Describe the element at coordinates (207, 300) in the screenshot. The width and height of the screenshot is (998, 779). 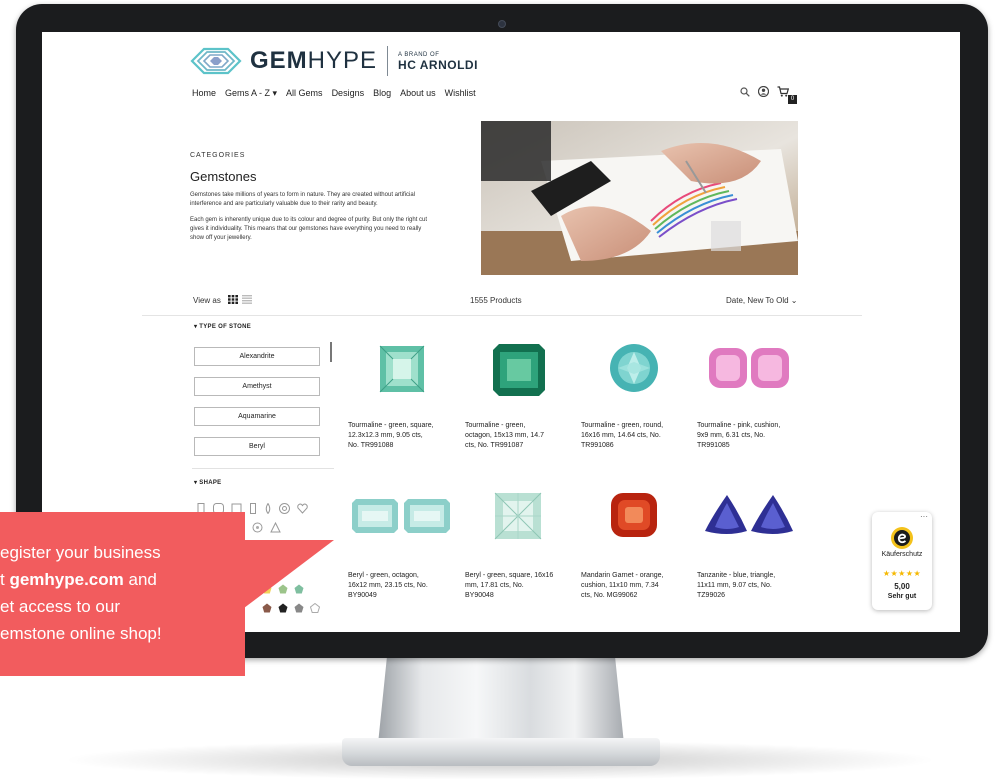
I see `view-as-label: View as` at that location.